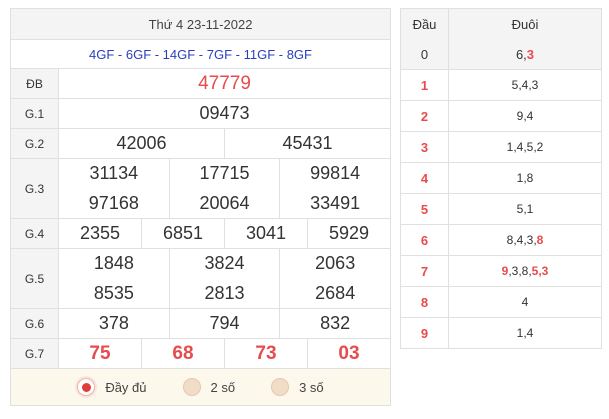  What do you see at coordinates (224, 264) in the screenshot?
I see `prize-number: 3824` at bounding box center [224, 264].